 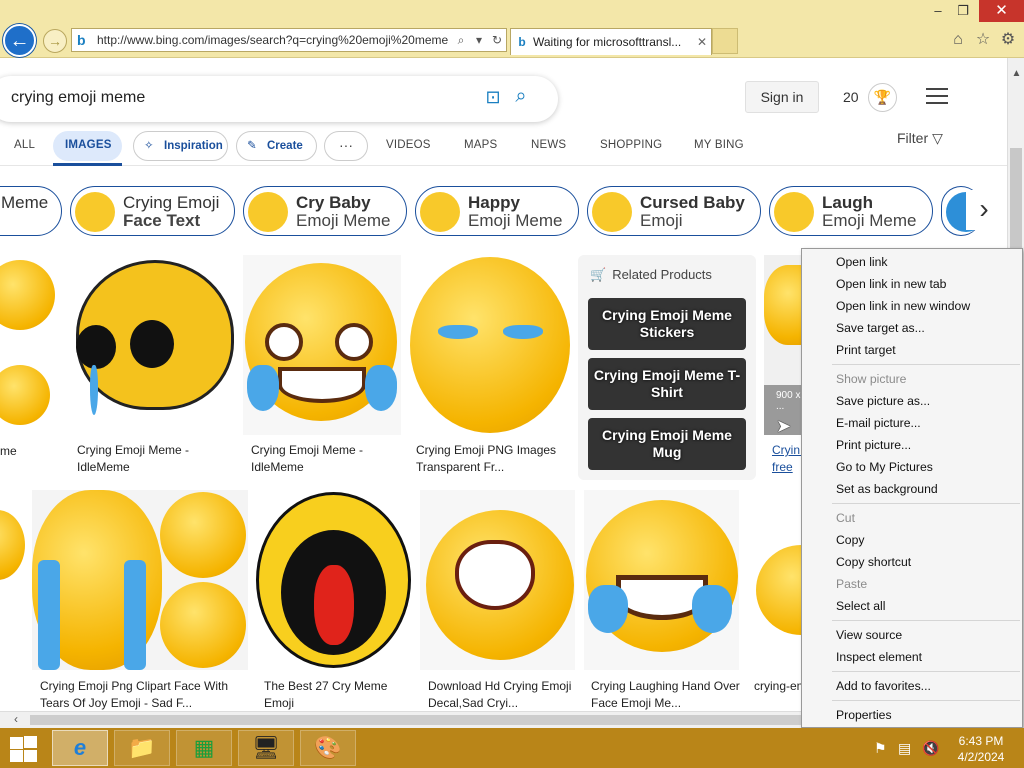 What do you see at coordinates (87, 164) in the screenshot?
I see `active-tab-underline` at bounding box center [87, 164].